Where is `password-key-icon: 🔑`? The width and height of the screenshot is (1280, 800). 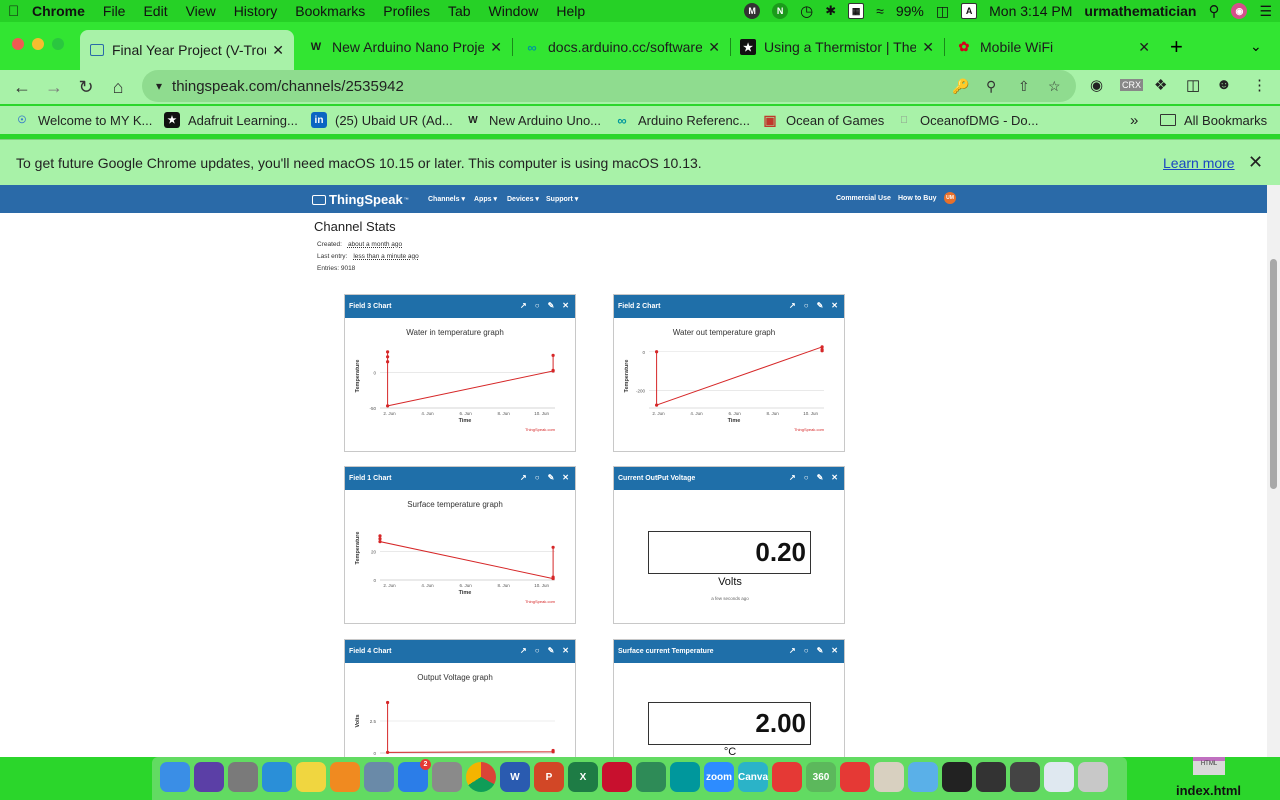
password-key-icon: 🔑 is located at coordinates (960, 86).